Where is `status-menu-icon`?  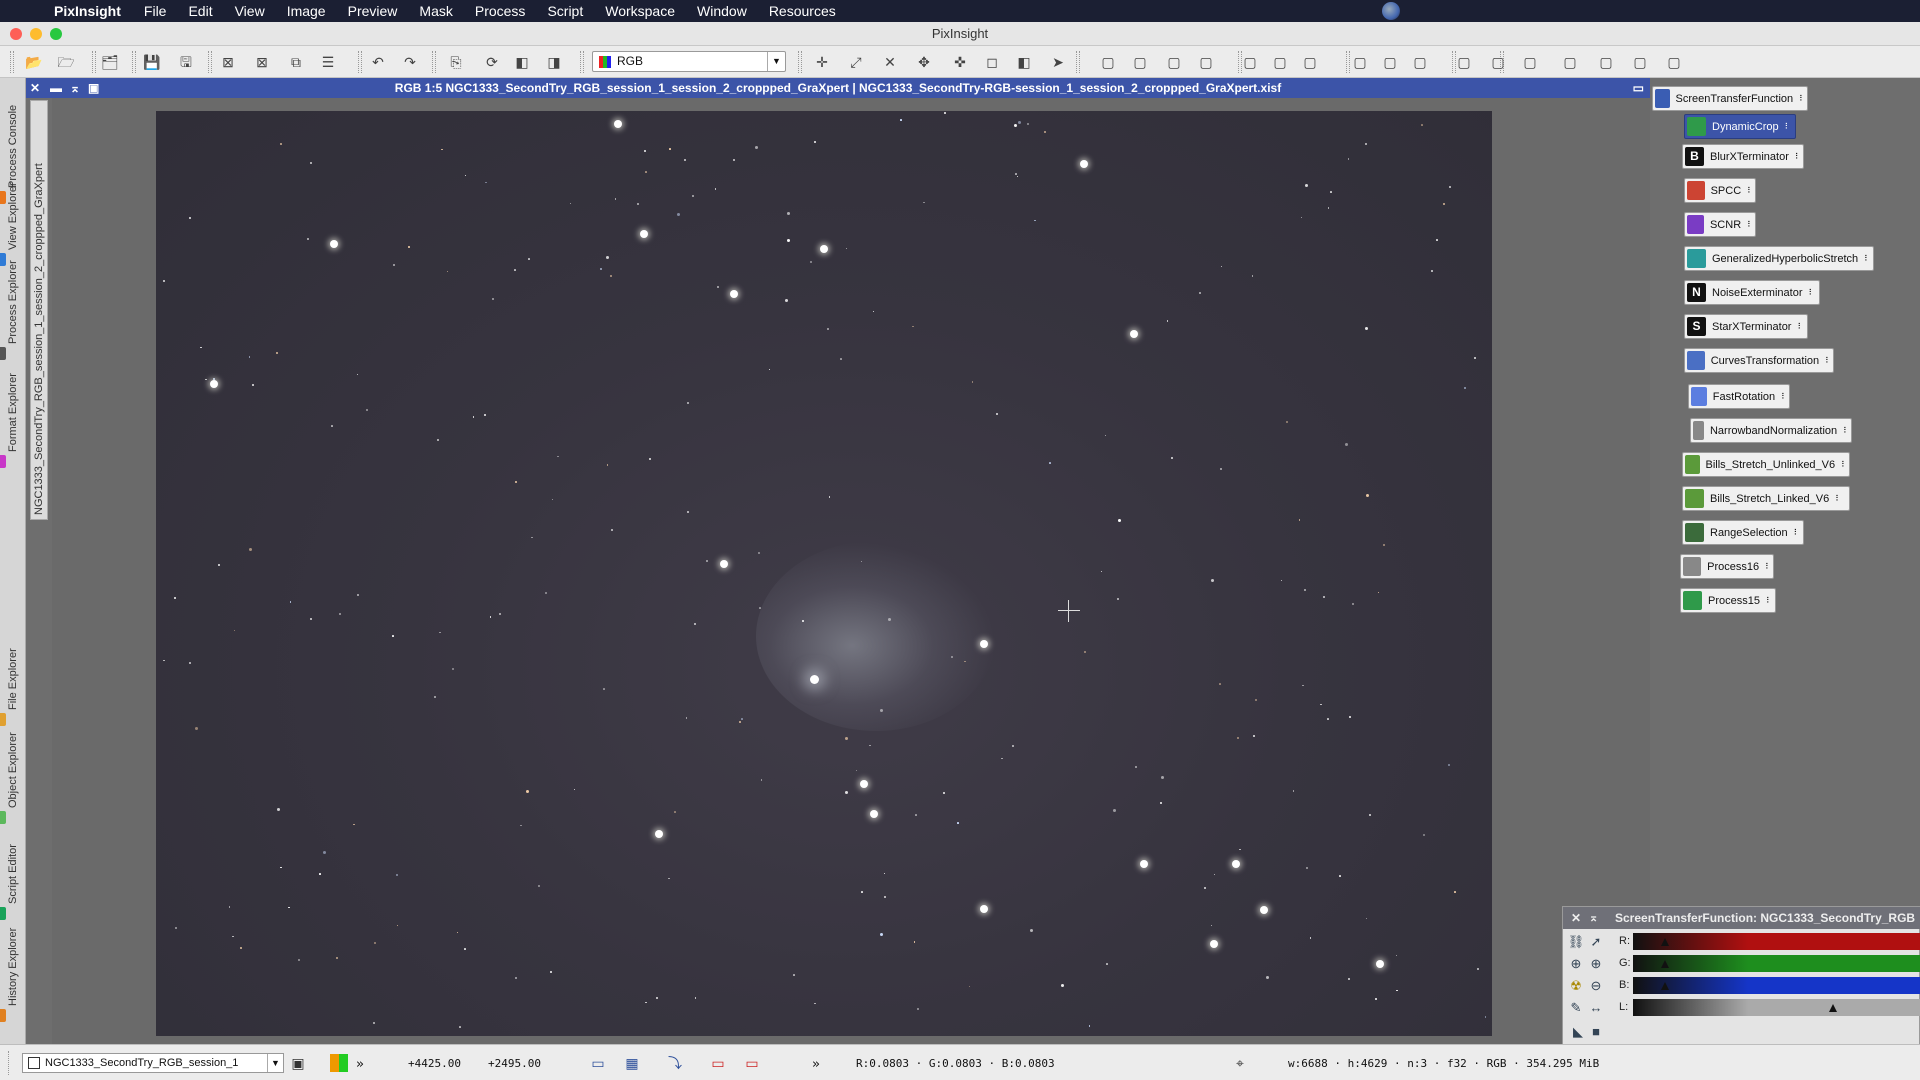 status-menu-icon is located at coordinates (1391, 11).